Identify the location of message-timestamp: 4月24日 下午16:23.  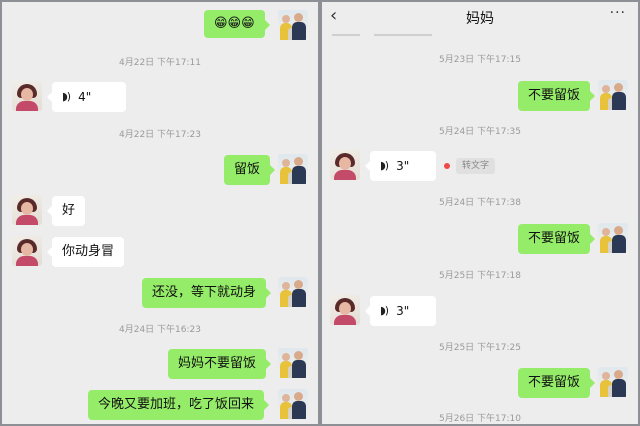
(160, 330).